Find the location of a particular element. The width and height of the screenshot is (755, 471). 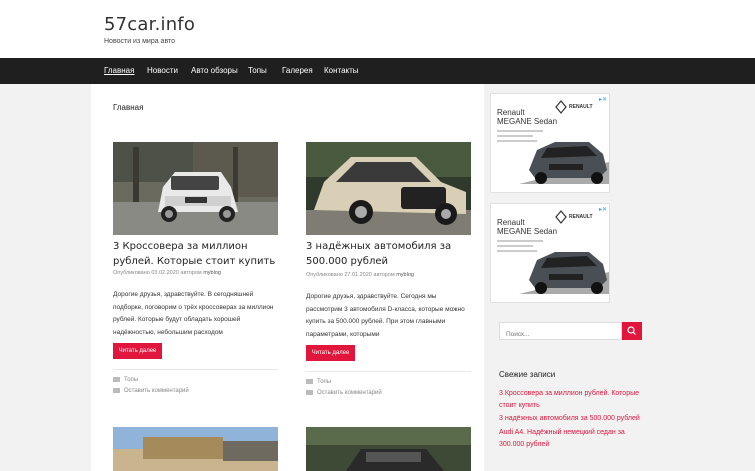

site-header: 57car.info Новости из мира авто is located at coordinates (377, 29).